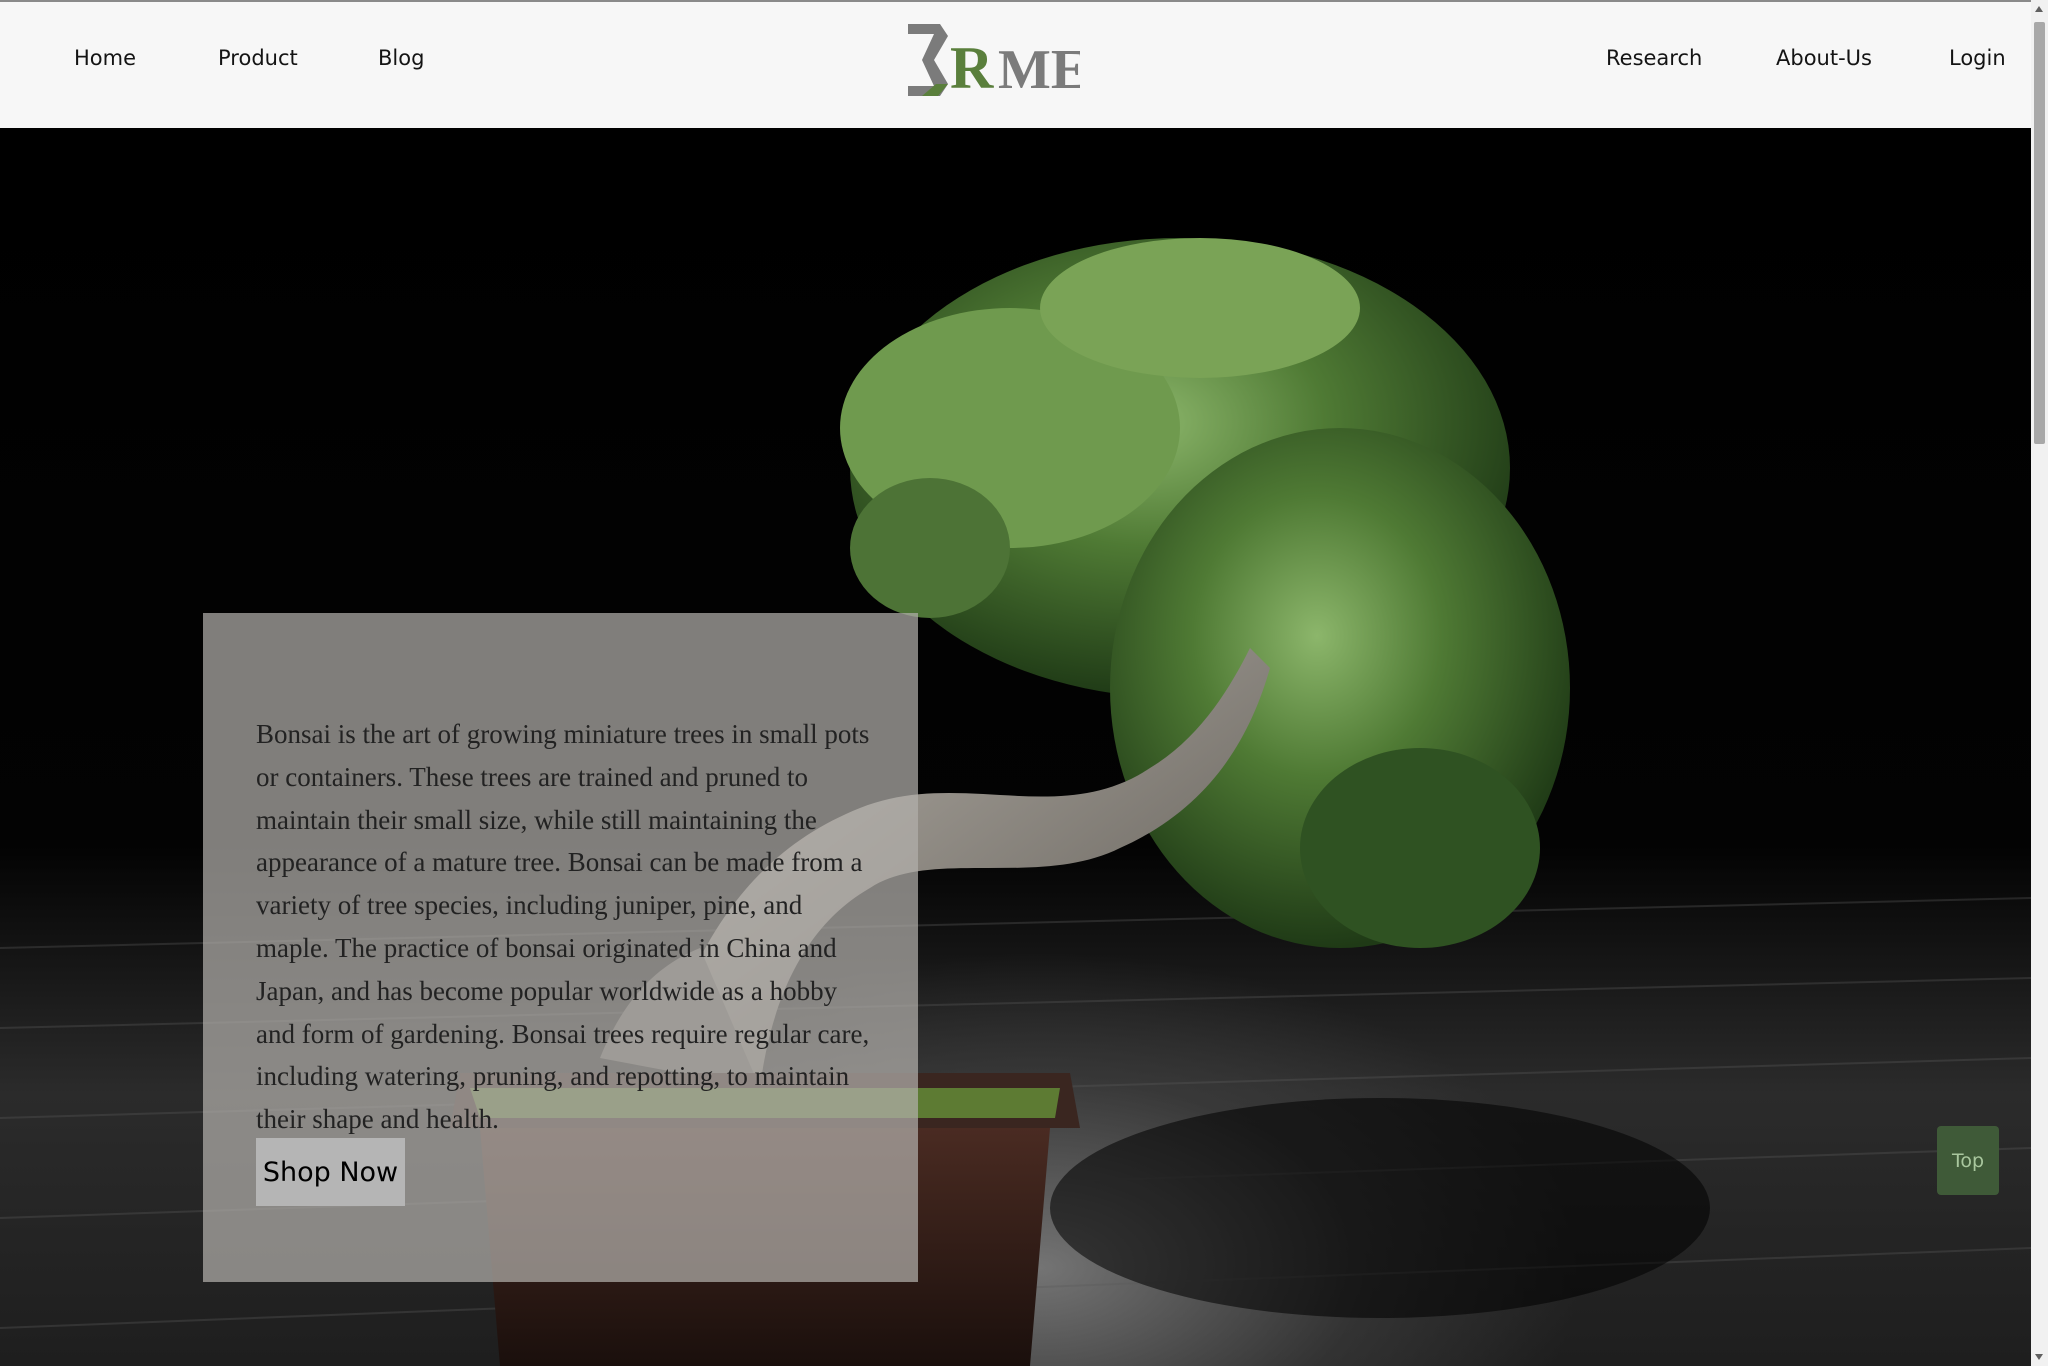 This screenshot has width=2048, height=1366. Describe the element at coordinates (1654, 58) in the screenshot. I see `nav-research-link: Research` at that location.